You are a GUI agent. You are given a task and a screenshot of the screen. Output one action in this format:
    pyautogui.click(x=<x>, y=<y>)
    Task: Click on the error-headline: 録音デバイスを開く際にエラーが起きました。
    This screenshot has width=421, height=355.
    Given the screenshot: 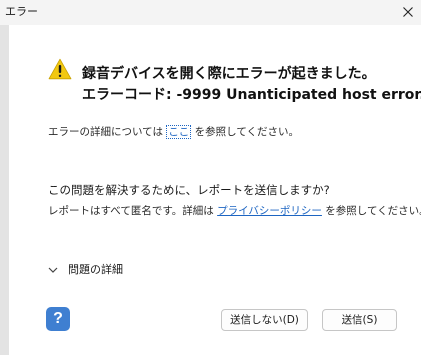 What is the action you would take?
    pyautogui.click(x=229, y=74)
    